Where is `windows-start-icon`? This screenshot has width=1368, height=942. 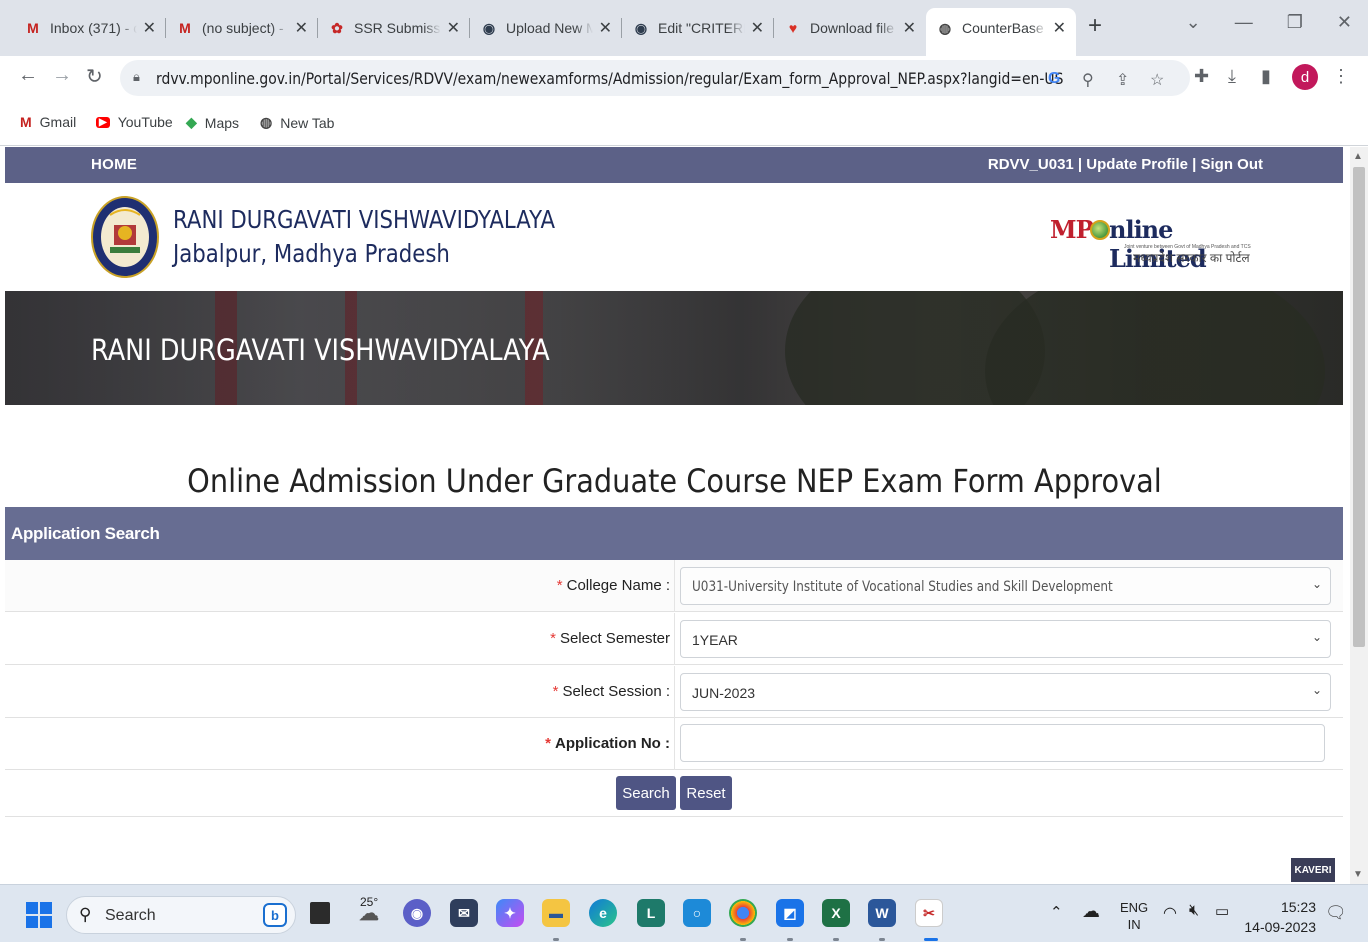
windows-start-icon is located at coordinates (39, 915).